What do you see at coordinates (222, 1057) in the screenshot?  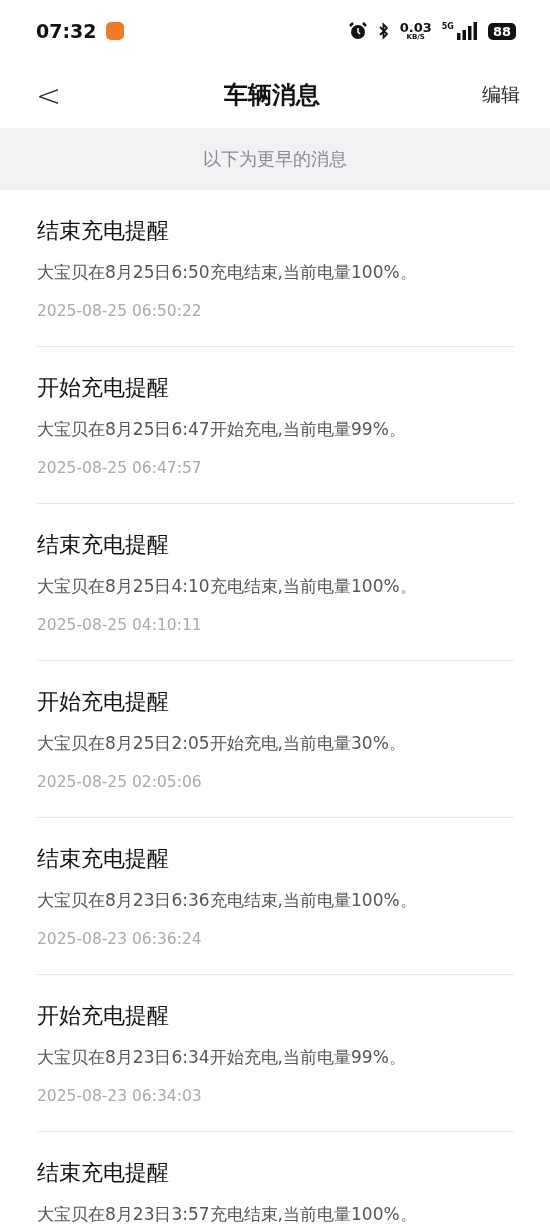 I see `message-body: 大宝贝在8月23日6:34开始充电,当前电量99%。` at bounding box center [222, 1057].